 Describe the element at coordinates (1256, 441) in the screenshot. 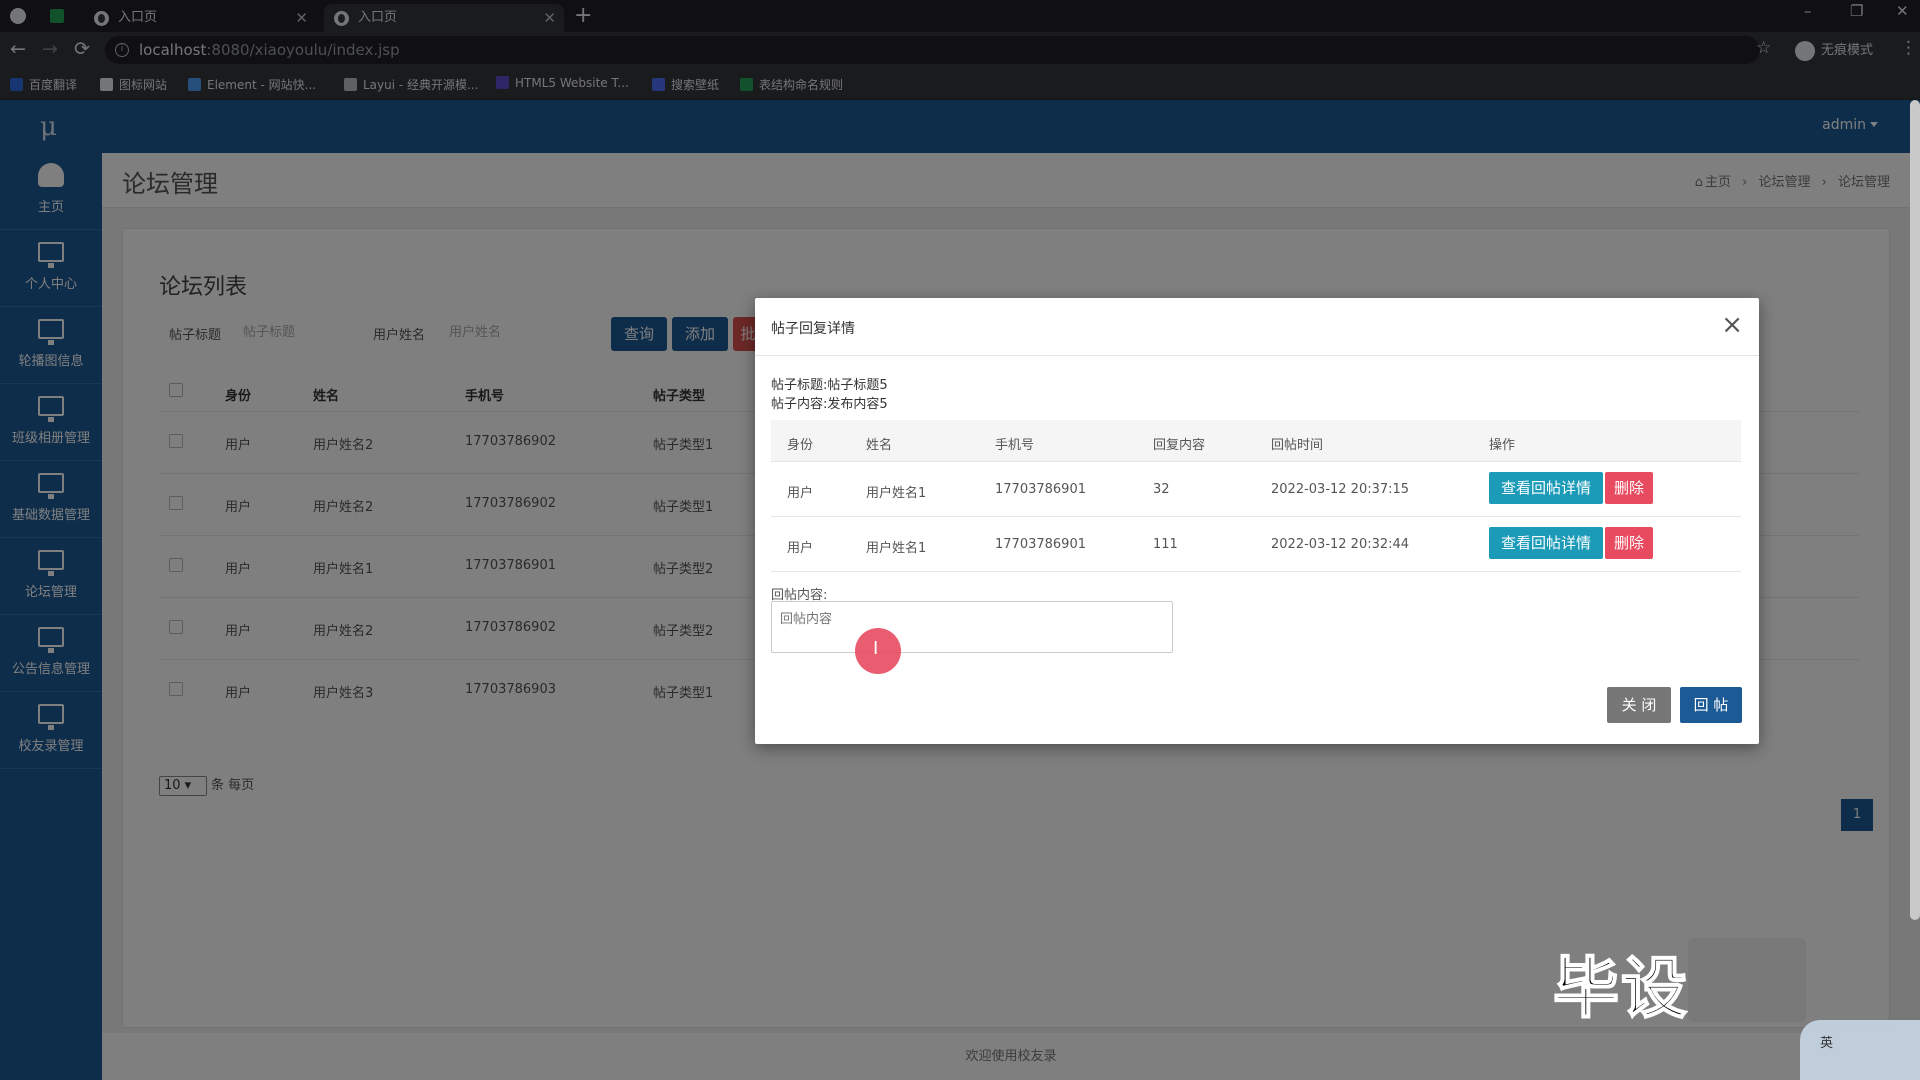

I see `reply-table-header: 身份 姓名 手机号 回复内容 回帖时间 操作` at that location.